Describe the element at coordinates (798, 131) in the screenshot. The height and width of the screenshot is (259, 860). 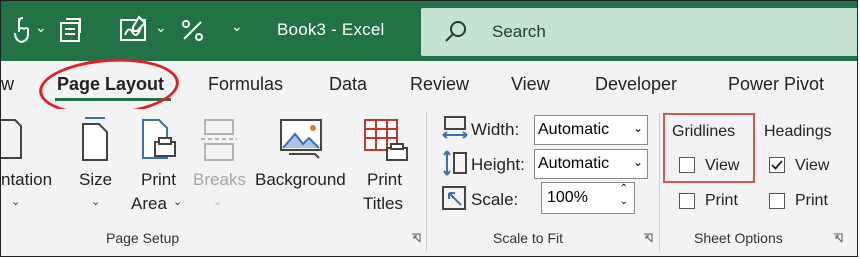
I see `headings-header: Headings` at that location.